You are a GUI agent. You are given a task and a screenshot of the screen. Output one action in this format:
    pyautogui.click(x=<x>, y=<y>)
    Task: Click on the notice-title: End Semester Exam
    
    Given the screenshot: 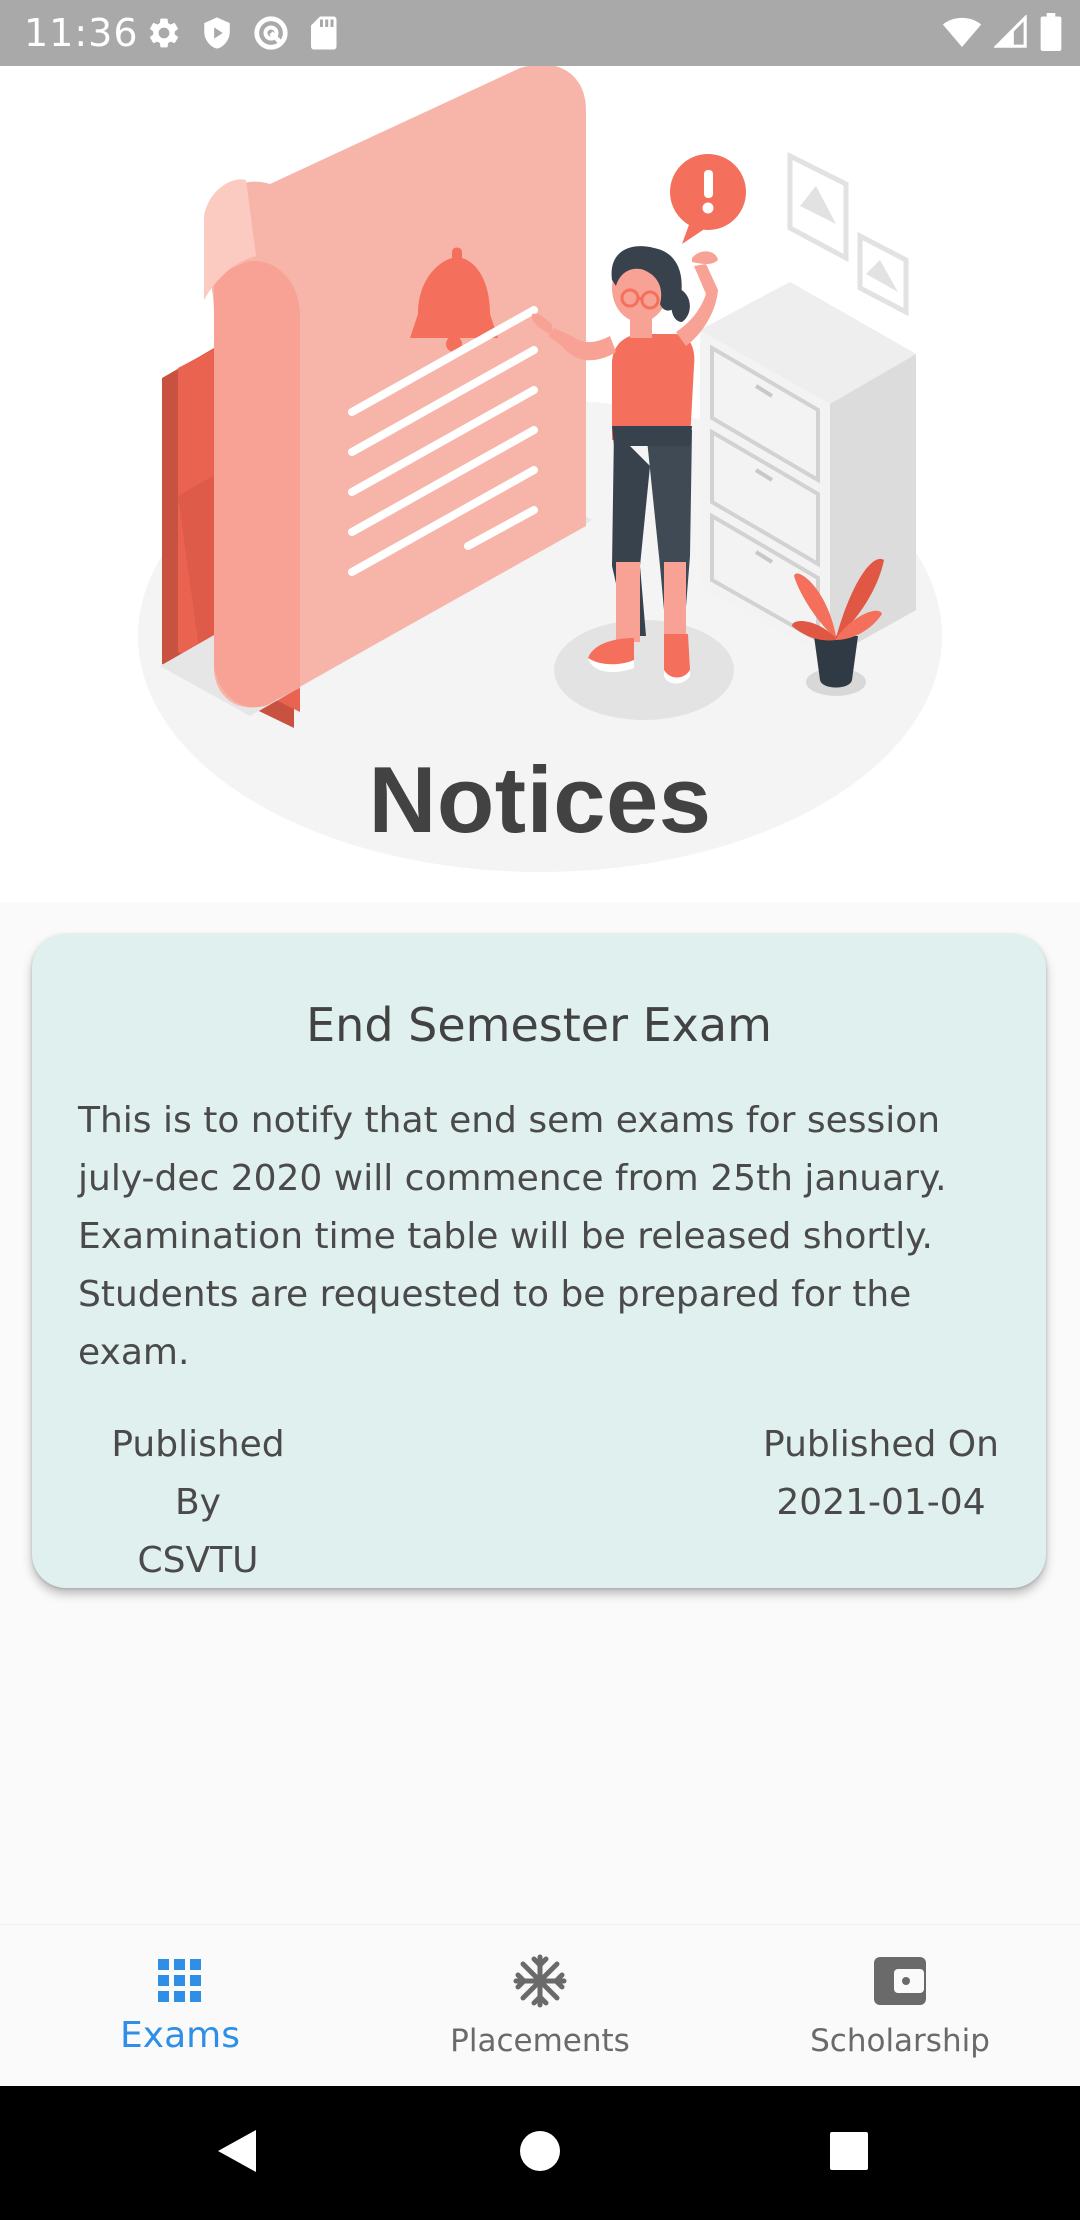 What is the action you would take?
    pyautogui.click(x=539, y=1025)
    